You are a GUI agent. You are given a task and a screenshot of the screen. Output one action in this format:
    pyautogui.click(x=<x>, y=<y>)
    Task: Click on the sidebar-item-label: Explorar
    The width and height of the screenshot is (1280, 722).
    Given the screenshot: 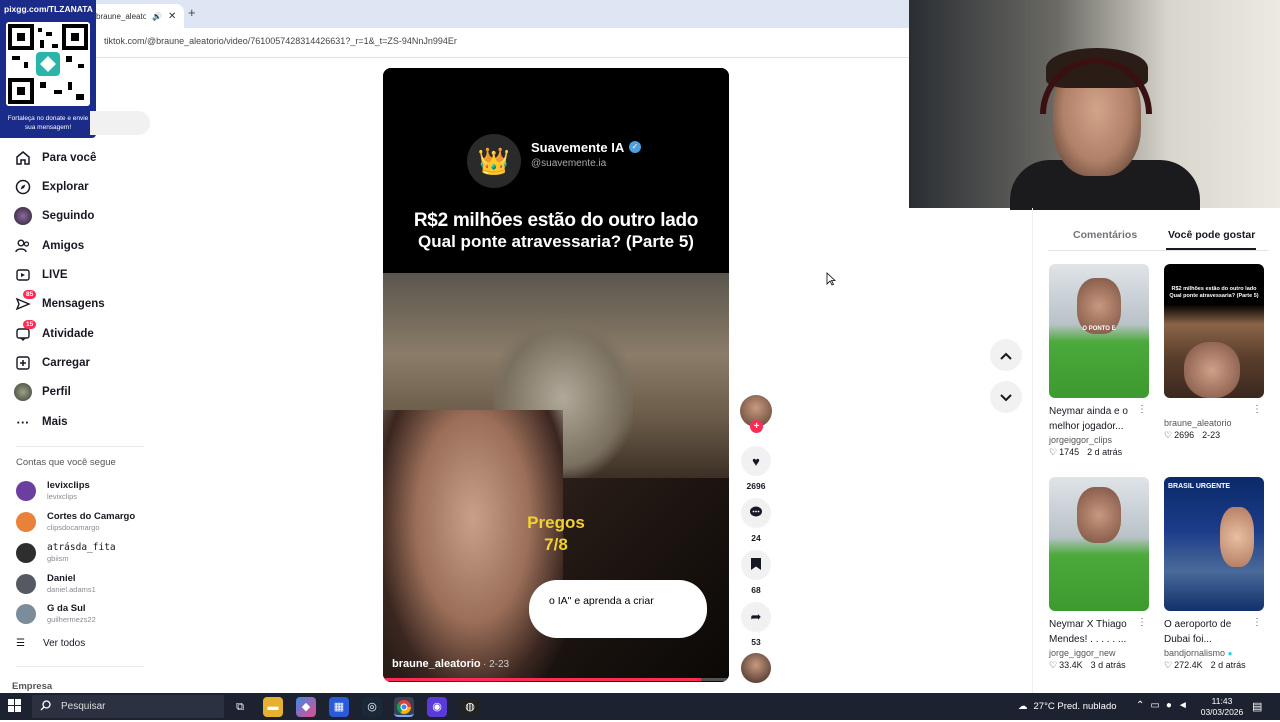 What is the action you would take?
    pyautogui.click(x=65, y=187)
    